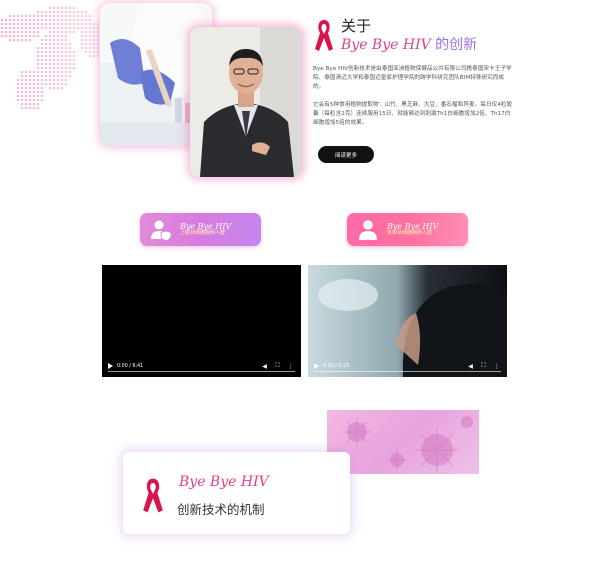 Image resolution: width=589 pixels, height=588 pixels. Describe the element at coordinates (356, 26) in the screenshot. I see `about-title: 关于` at that location.